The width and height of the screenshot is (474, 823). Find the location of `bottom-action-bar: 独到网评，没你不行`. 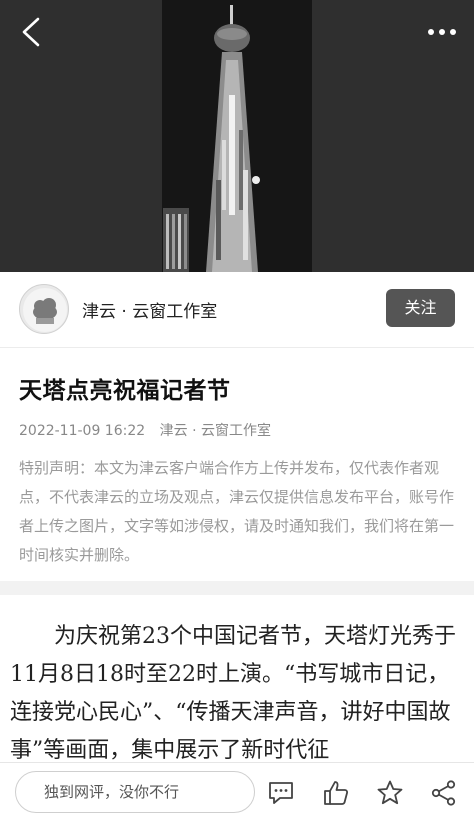

bottom-action-bar: 独到网评，没你不行 is located at coordinates (237, 792).